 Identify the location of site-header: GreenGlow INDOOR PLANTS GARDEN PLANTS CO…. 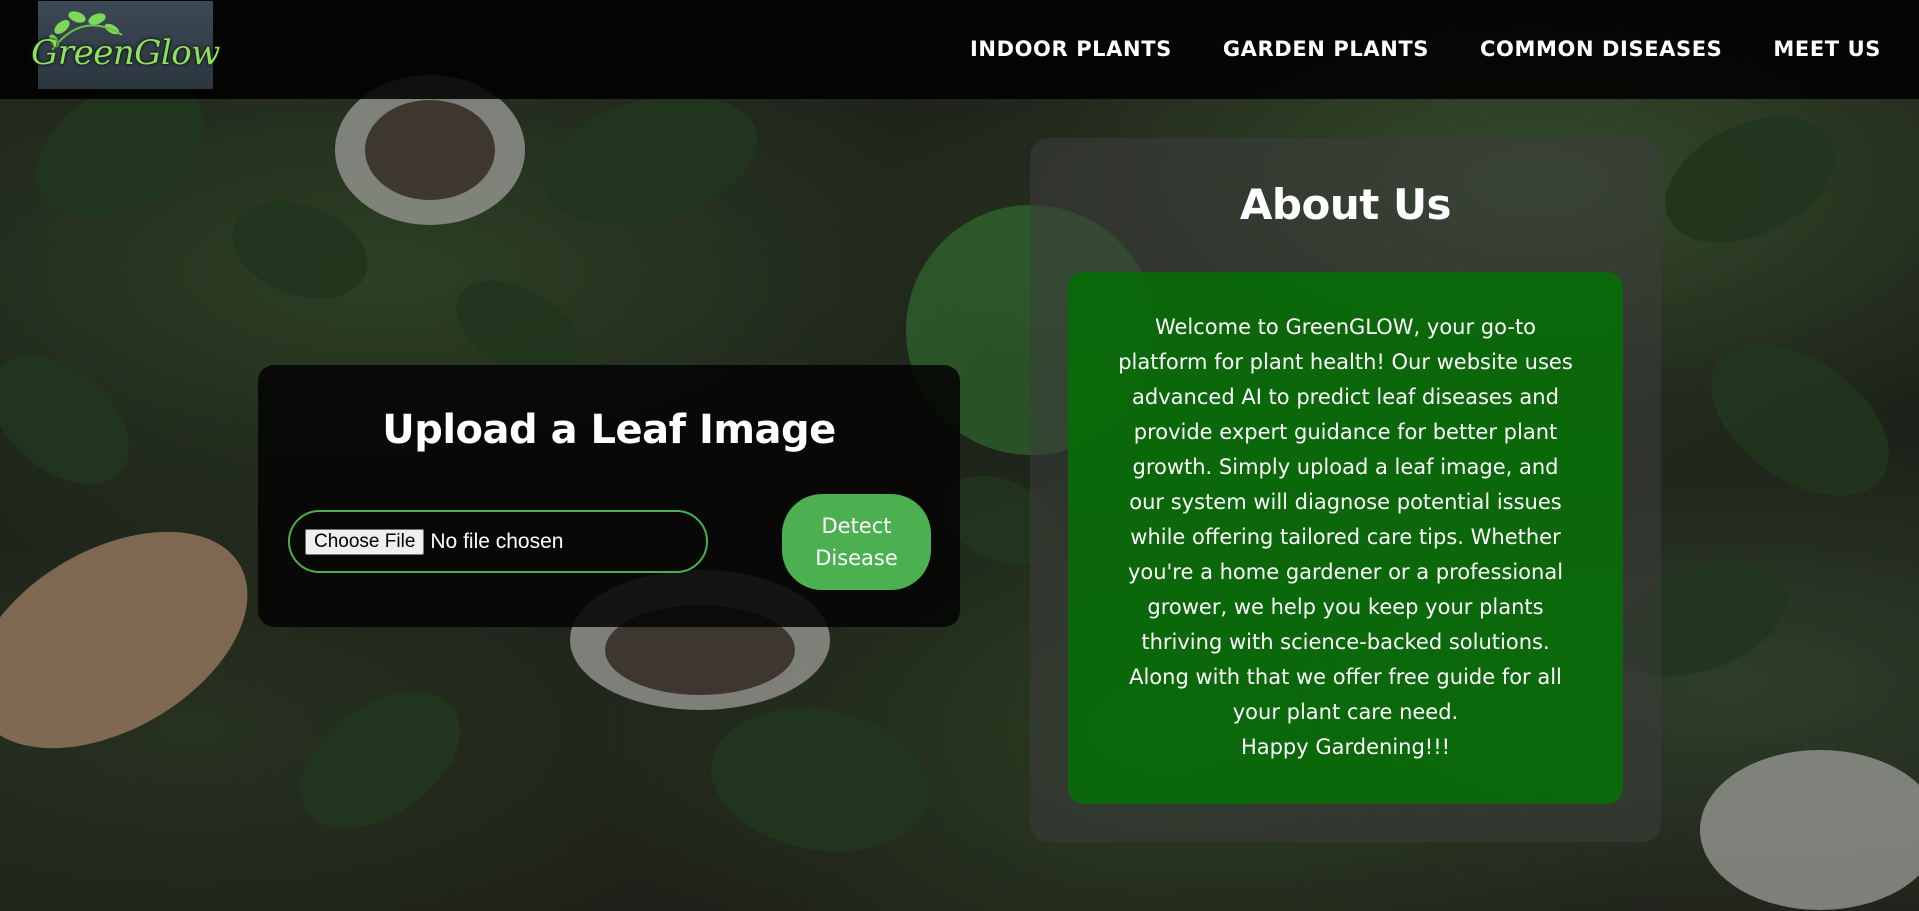
(959, 49).